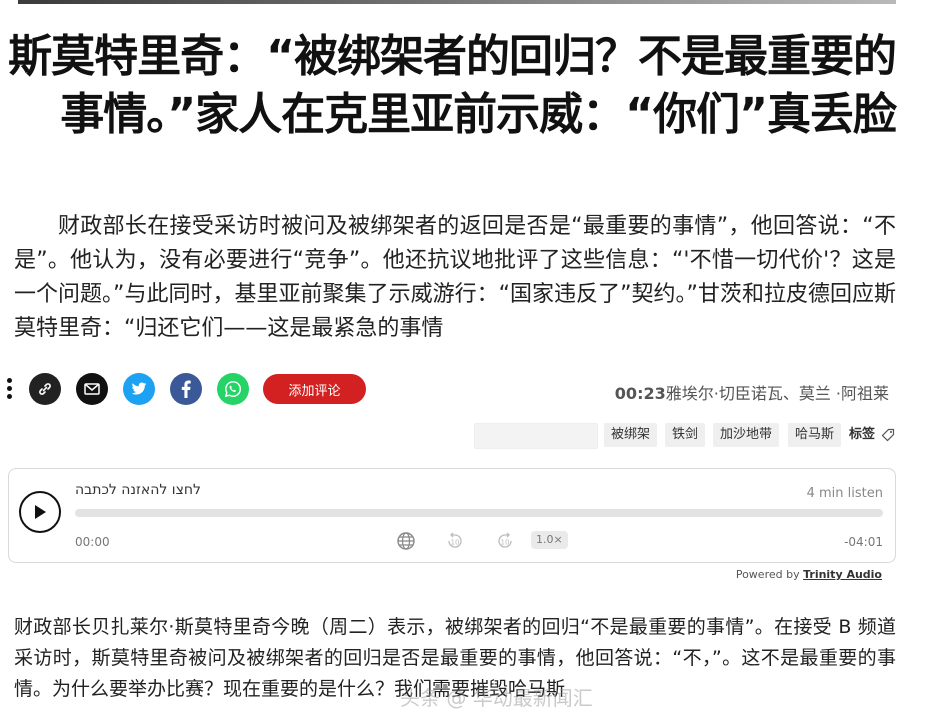 Image resolution: width=927 pixels, height=715 pixels. What do you see at coordinates (777, 393) in the screenshot?
I see `byline-authors: 雅埃尔·切臣诺瓦、莫兰 ·阿祖莱` at bounding box center [777, 393].